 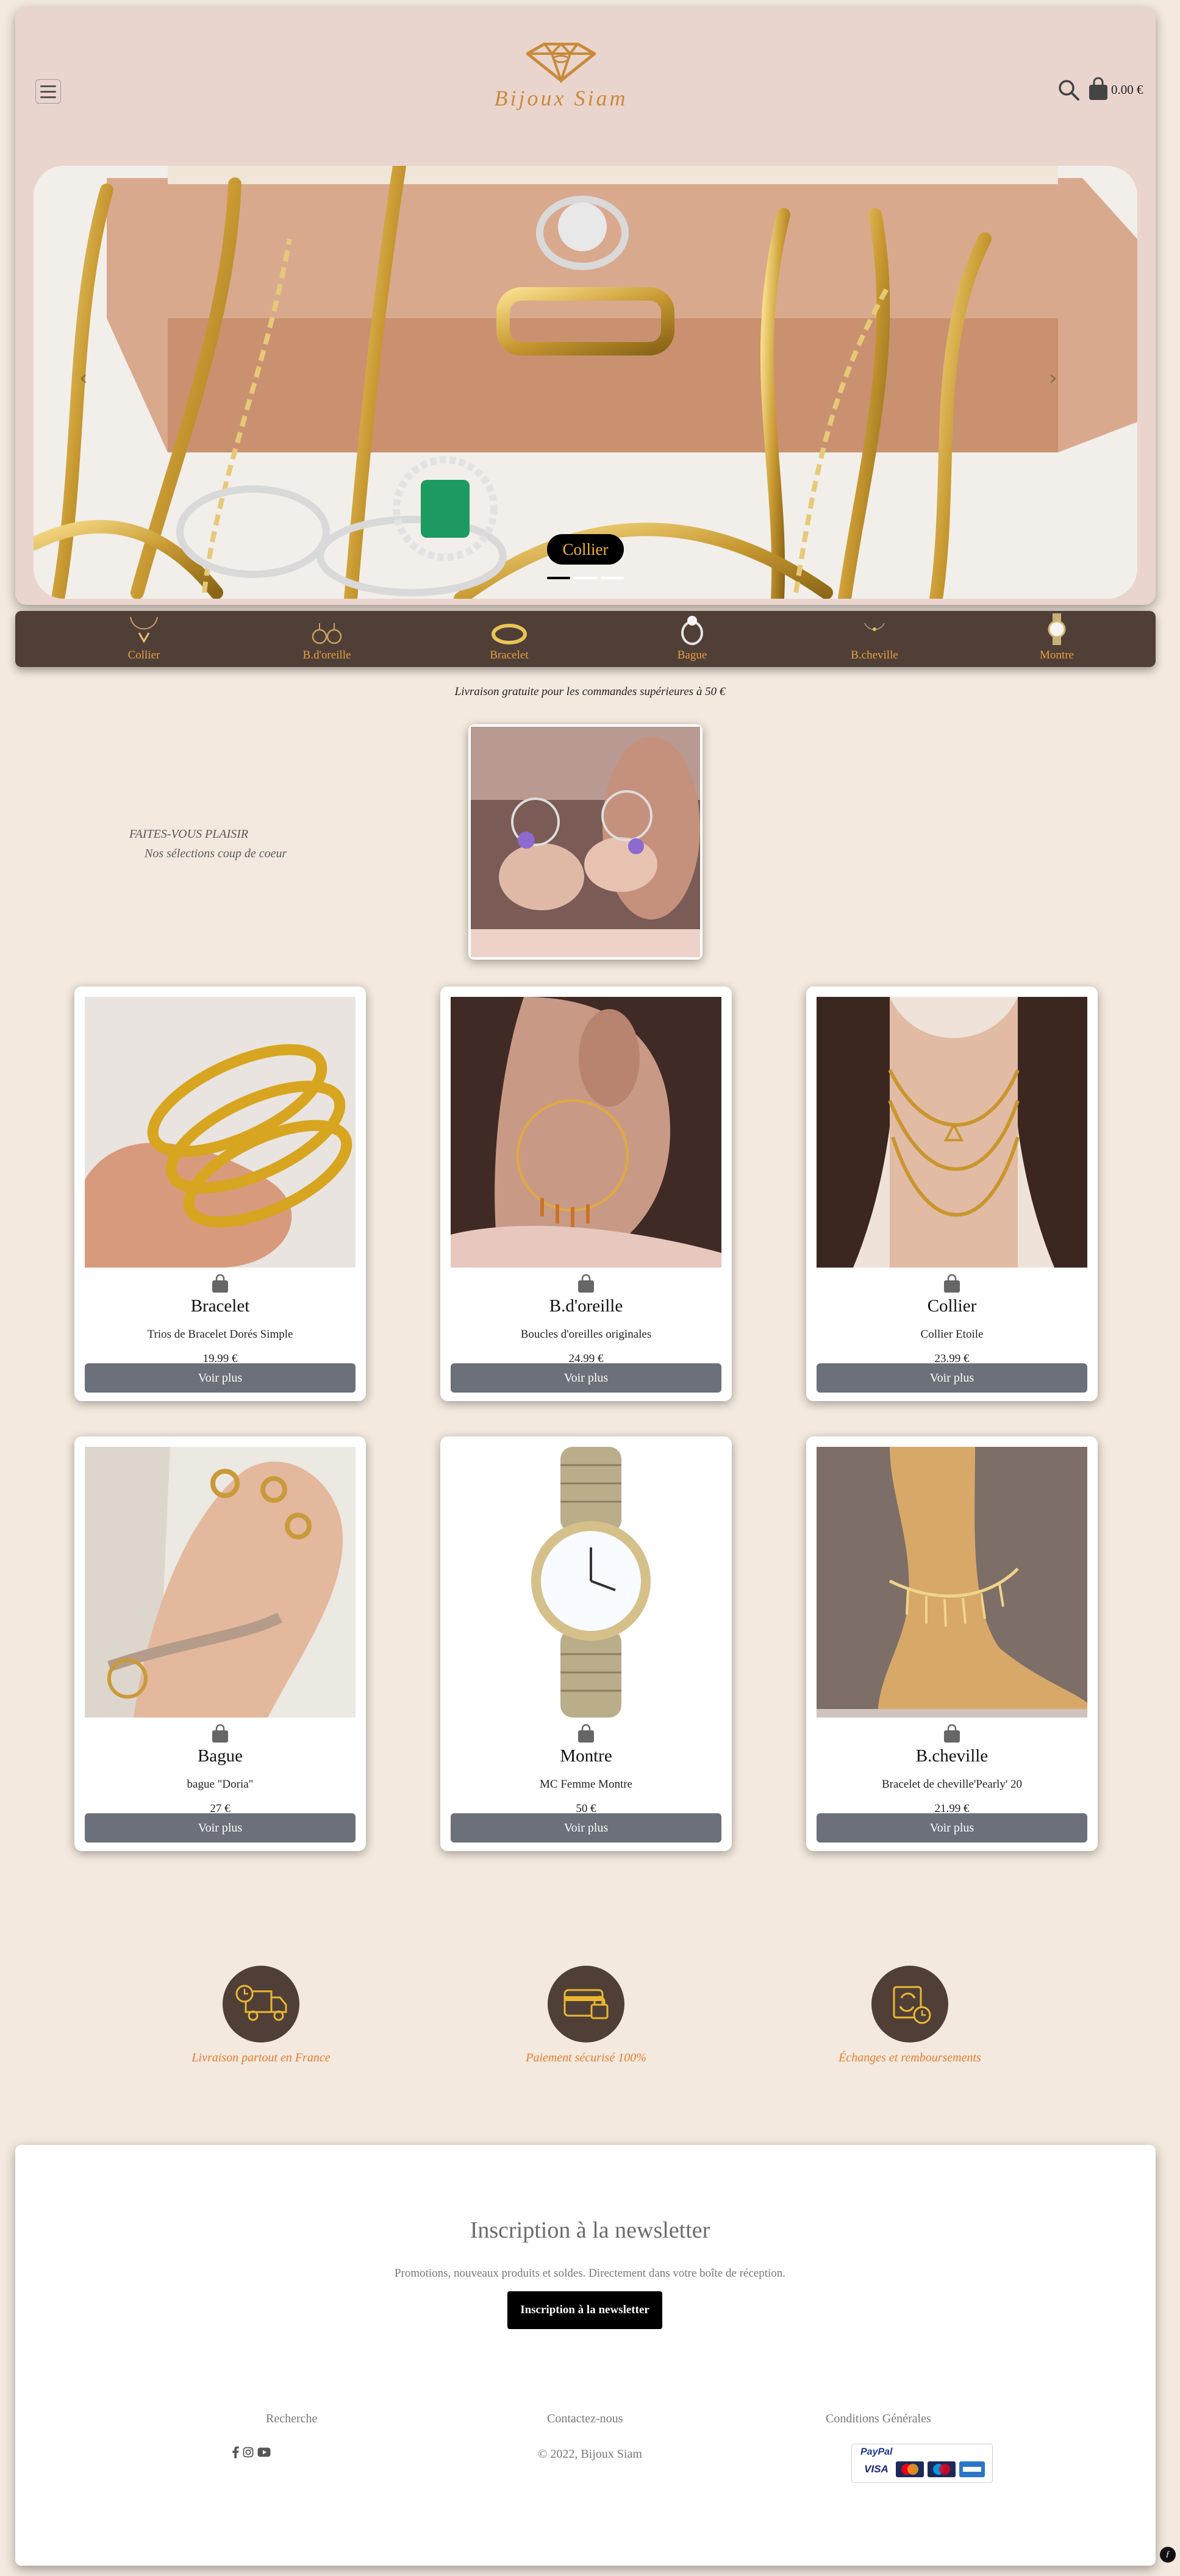 What do you see at coordinates (877, 2452) in the screenshot?
I see `paypal-logo: PayPal` at bounding box center [877, 2452].